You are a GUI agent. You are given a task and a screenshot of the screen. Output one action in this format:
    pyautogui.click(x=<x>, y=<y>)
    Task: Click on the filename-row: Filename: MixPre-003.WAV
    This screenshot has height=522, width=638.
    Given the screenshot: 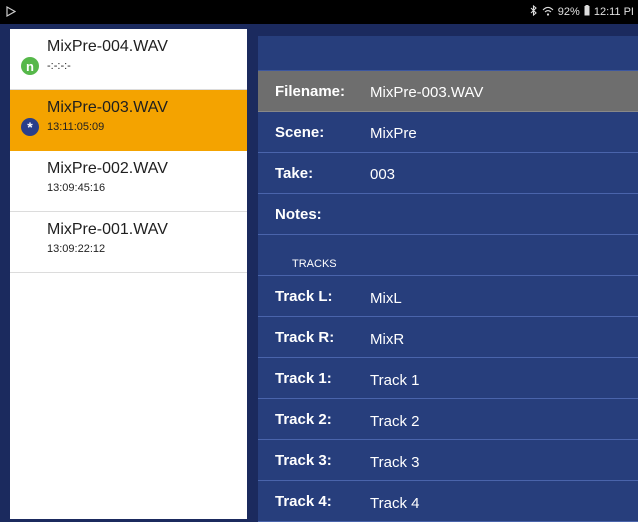 What is the action you would take?
    pyautogui.click(x=448, y=91)
    